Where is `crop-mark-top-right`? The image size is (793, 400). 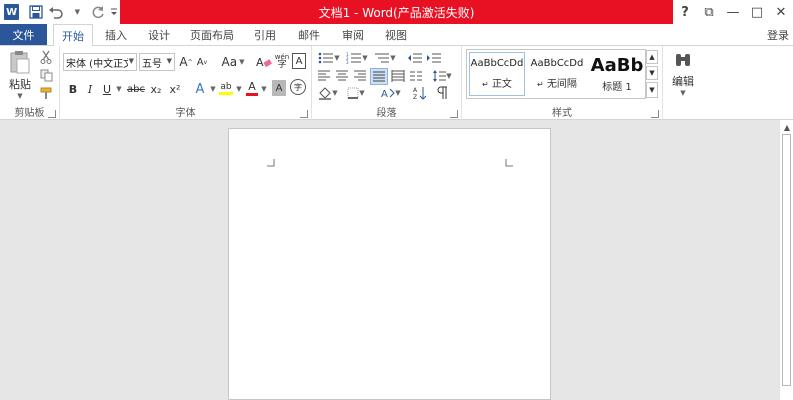
crop-mark-top-right is located at coordinates (509, 163).